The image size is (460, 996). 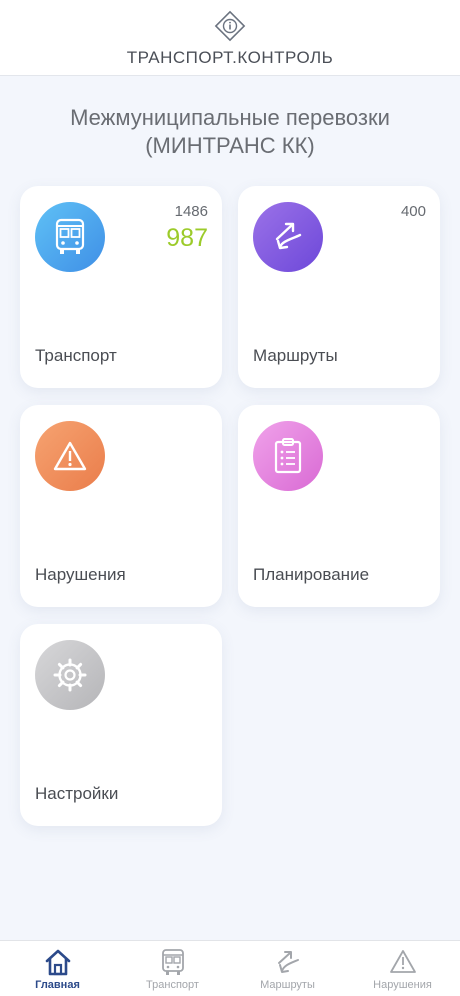 I want to click on clipboard-icon, so click(x=288, y=456).